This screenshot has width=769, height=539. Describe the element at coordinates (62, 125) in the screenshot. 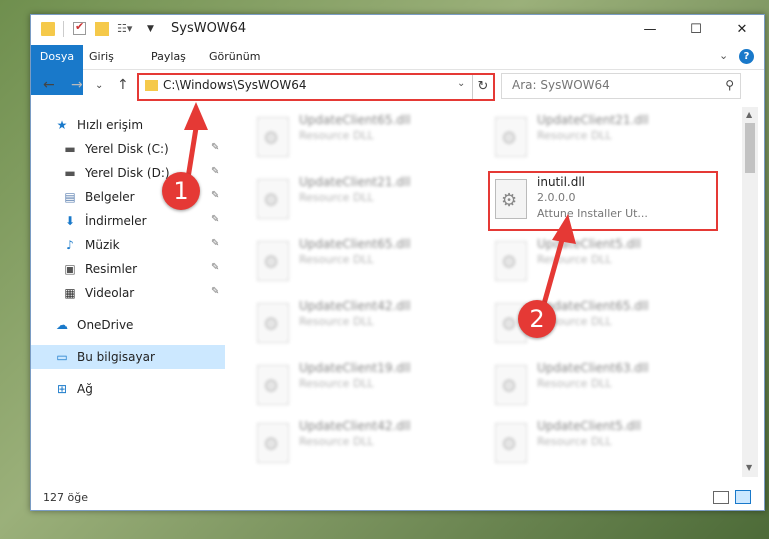

I see `star-icon: ★` at that location.